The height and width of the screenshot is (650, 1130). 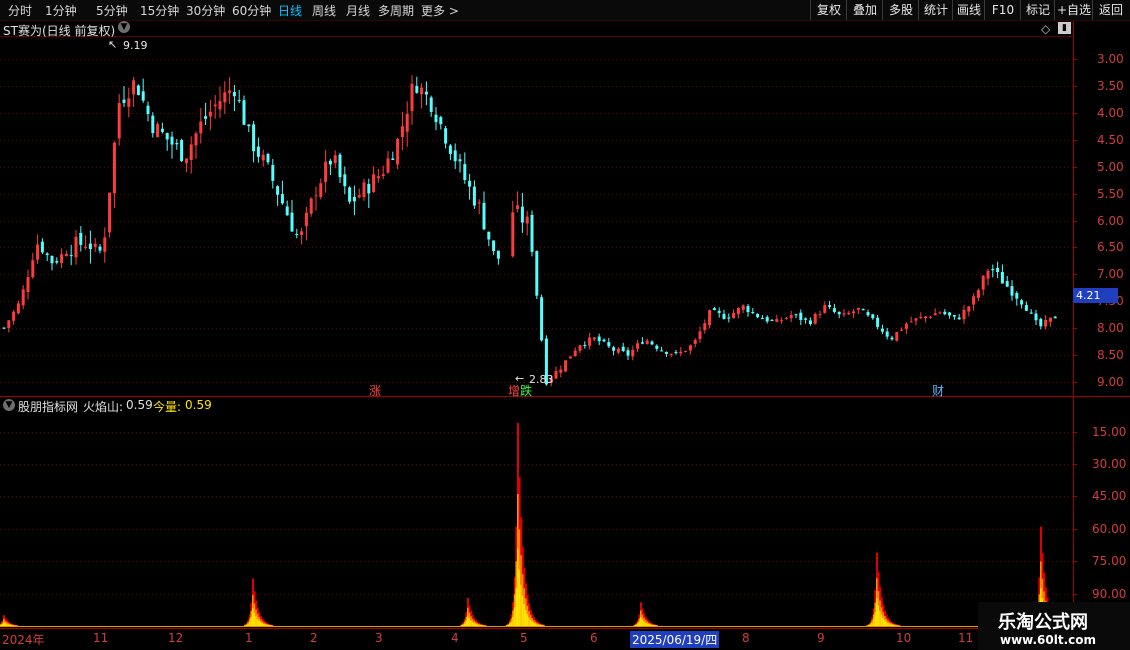 I want to click on high-price-label: 9.19, so click(x=135, y=45).